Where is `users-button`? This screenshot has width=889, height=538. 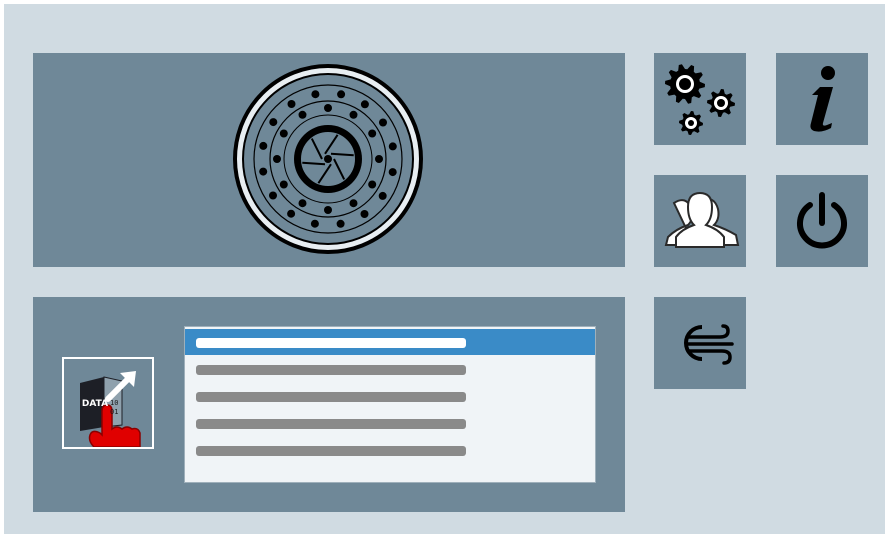 users-button is located at coordinates (700, 221).